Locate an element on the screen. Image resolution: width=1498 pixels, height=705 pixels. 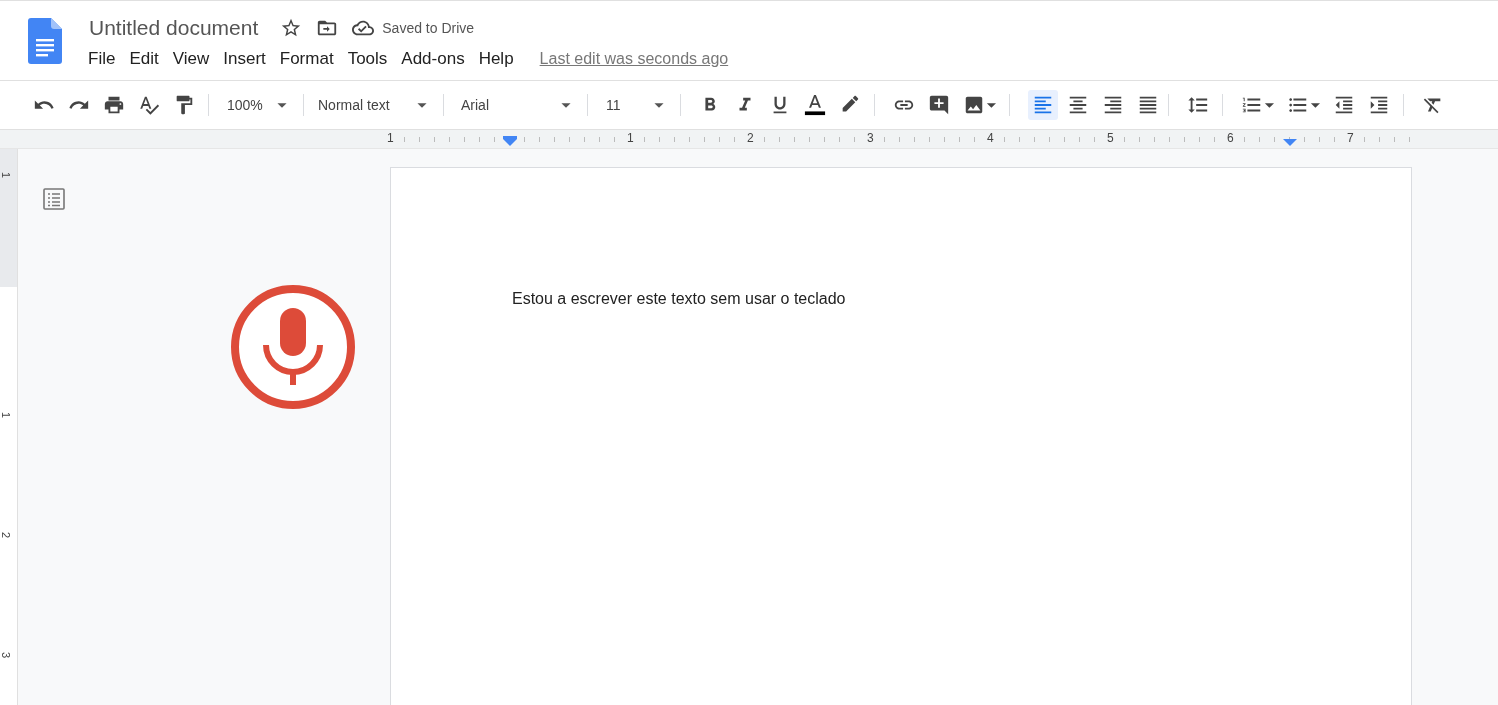
document-text: Estou a escrever este texto sem usar o teclado is located at coordinates (679, 299).